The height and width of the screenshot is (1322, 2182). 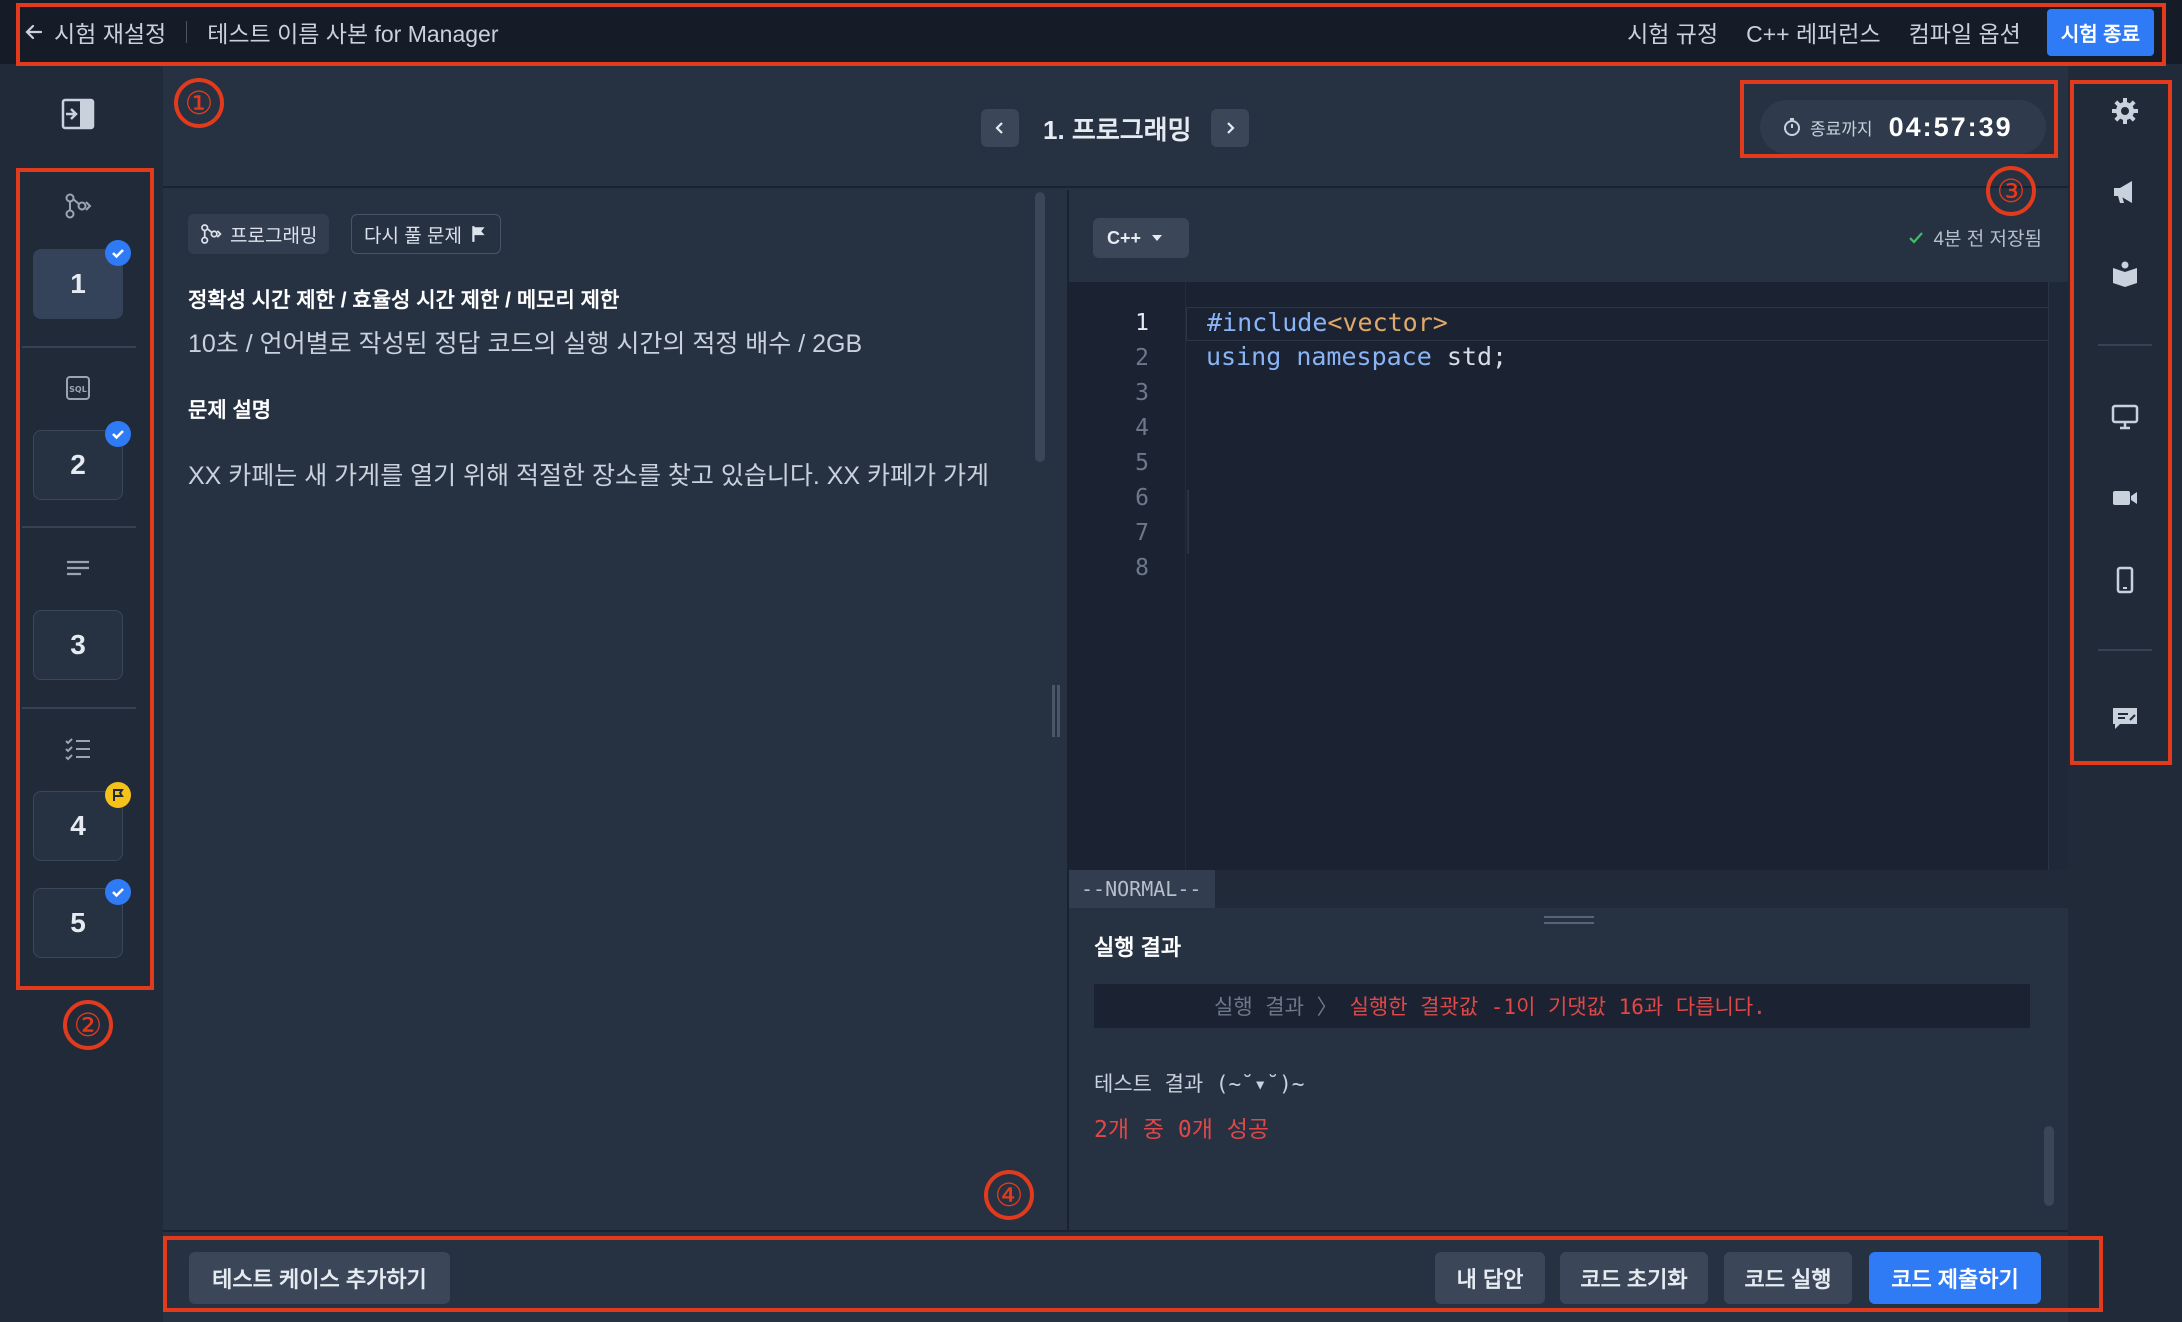 What do you see at coordinates (1040, 327) in the screenshot?
I see `description-scrollbar` at bounding box center [1040, 327].